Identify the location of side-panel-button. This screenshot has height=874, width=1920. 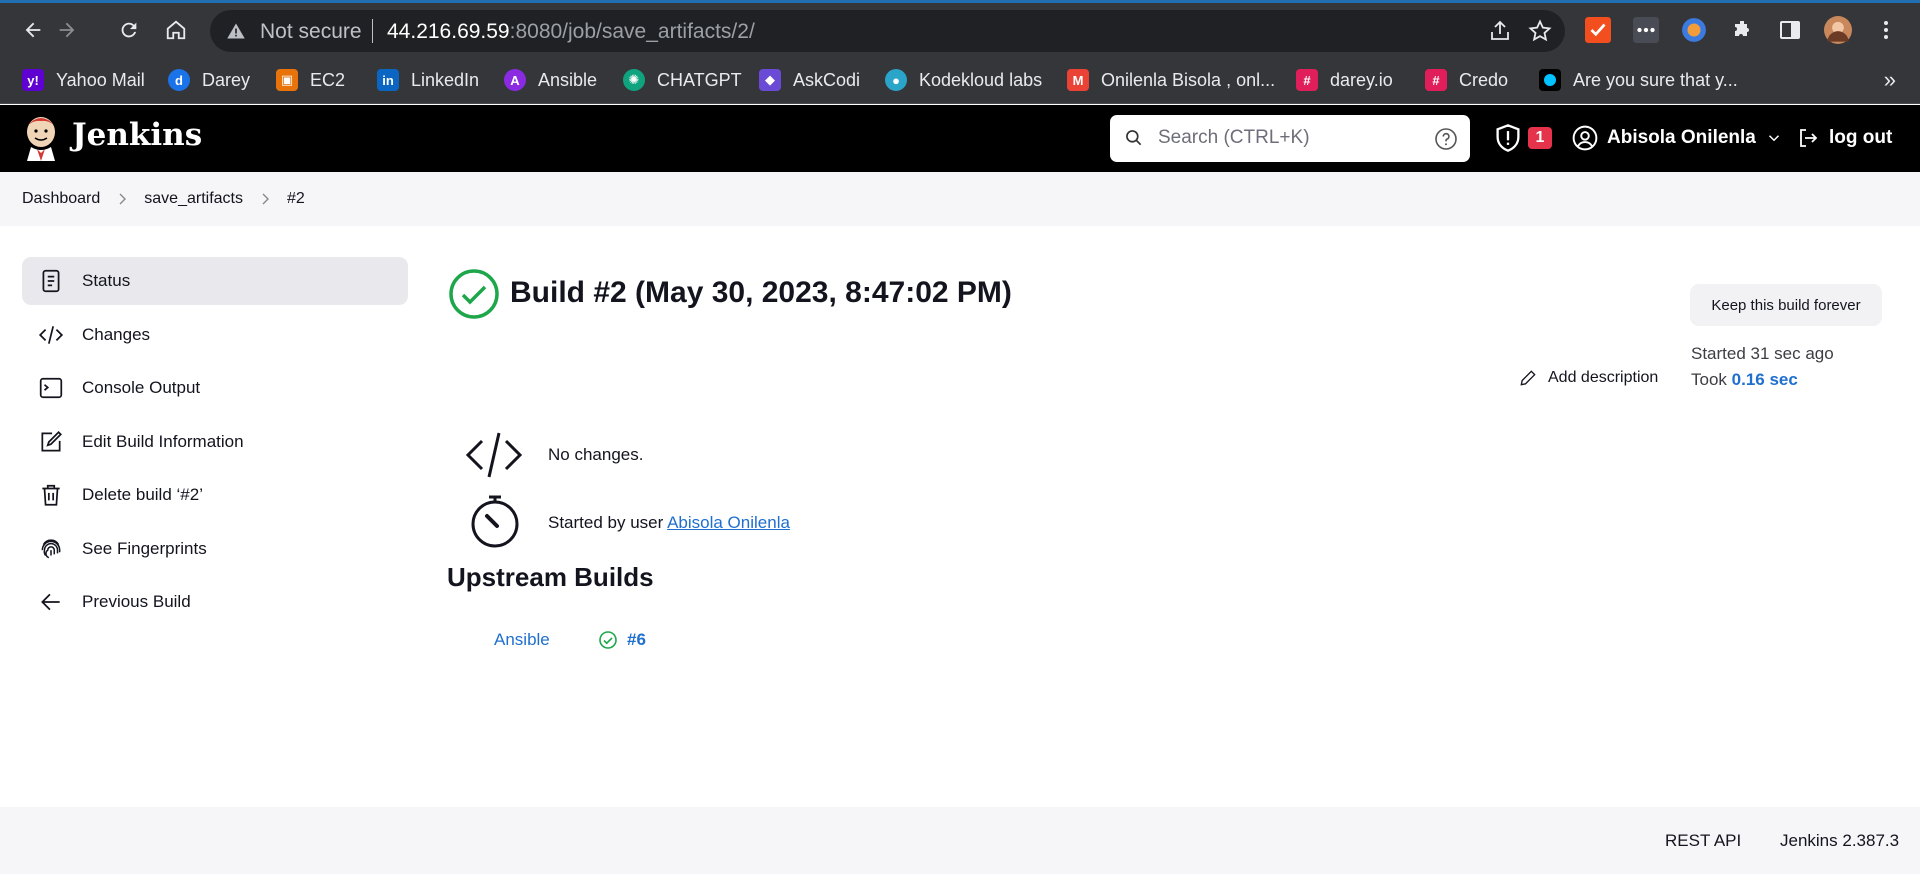
(1790, 30).